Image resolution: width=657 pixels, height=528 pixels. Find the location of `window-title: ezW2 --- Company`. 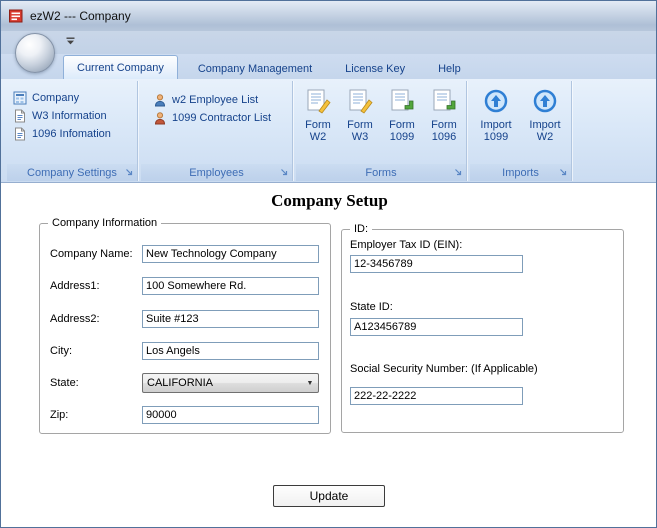

window-title: ezW2 --- Company is located at coordinates (80, 16).